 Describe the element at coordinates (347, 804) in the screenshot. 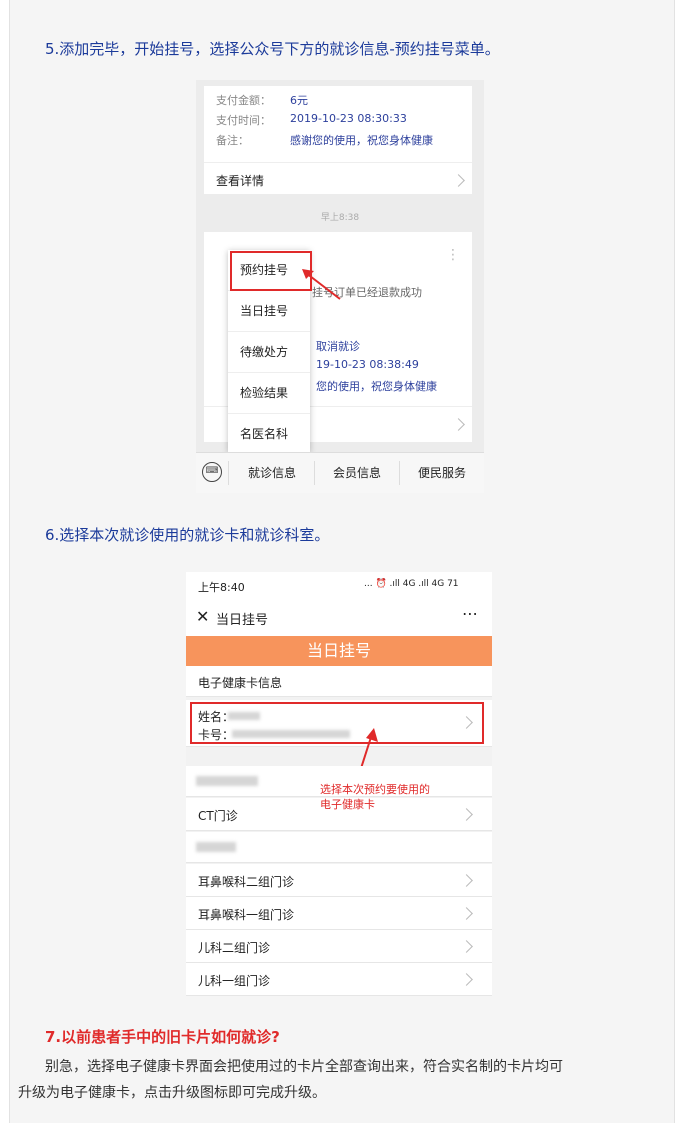

I see `annotation-line2: 电子健康卡` at that location.